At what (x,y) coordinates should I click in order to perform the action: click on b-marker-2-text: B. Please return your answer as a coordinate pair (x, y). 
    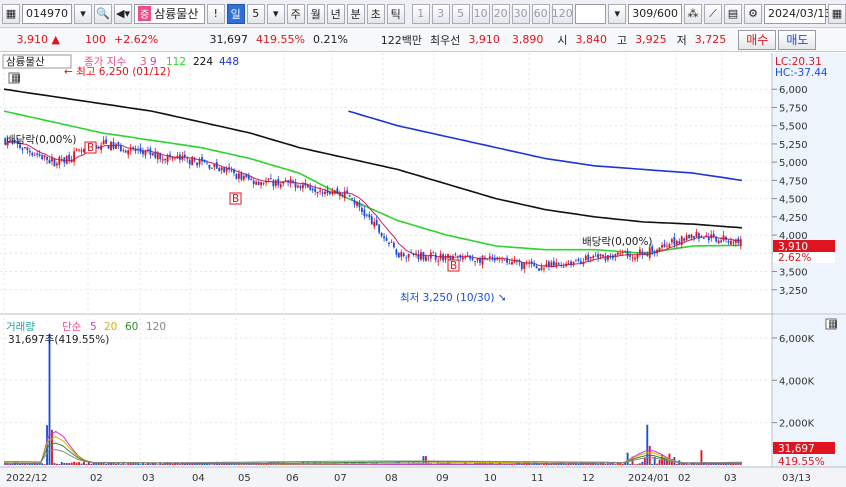
    Looking at the image, I should click on (235, 199).